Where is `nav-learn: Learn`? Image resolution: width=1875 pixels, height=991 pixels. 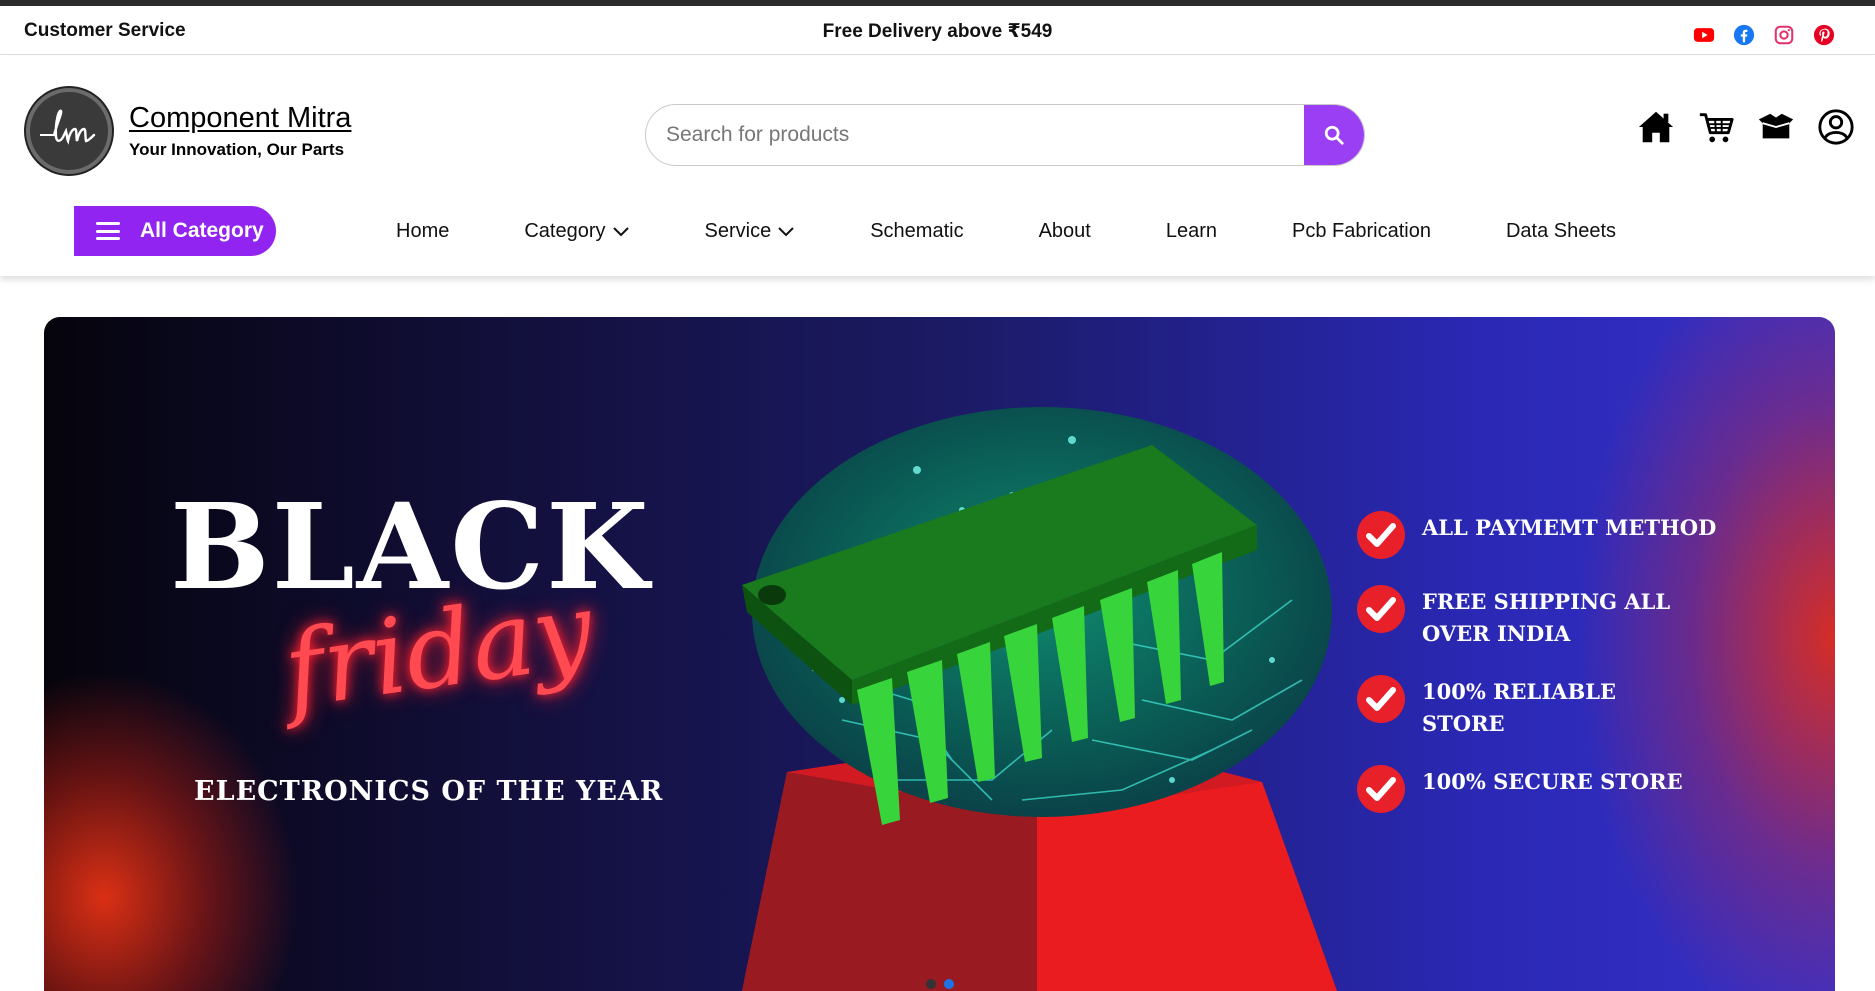
nav-learn: Learn is located at coordinates (1191, 231).